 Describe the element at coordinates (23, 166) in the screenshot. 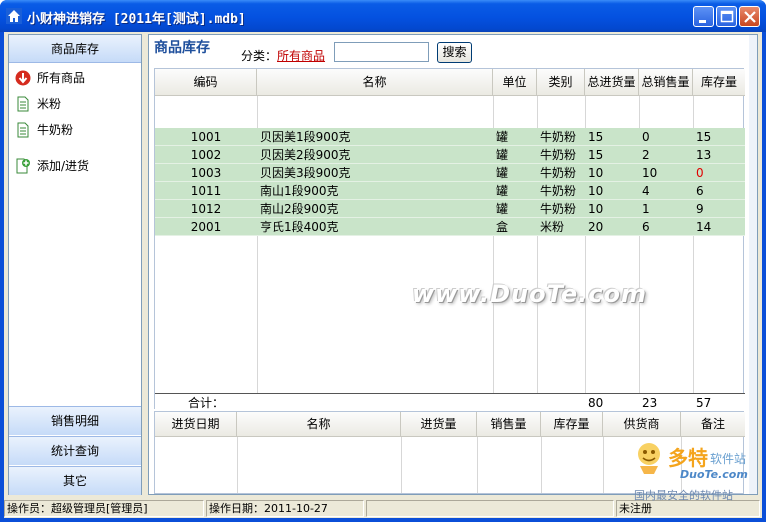

I see `add-document-icon` at that location.